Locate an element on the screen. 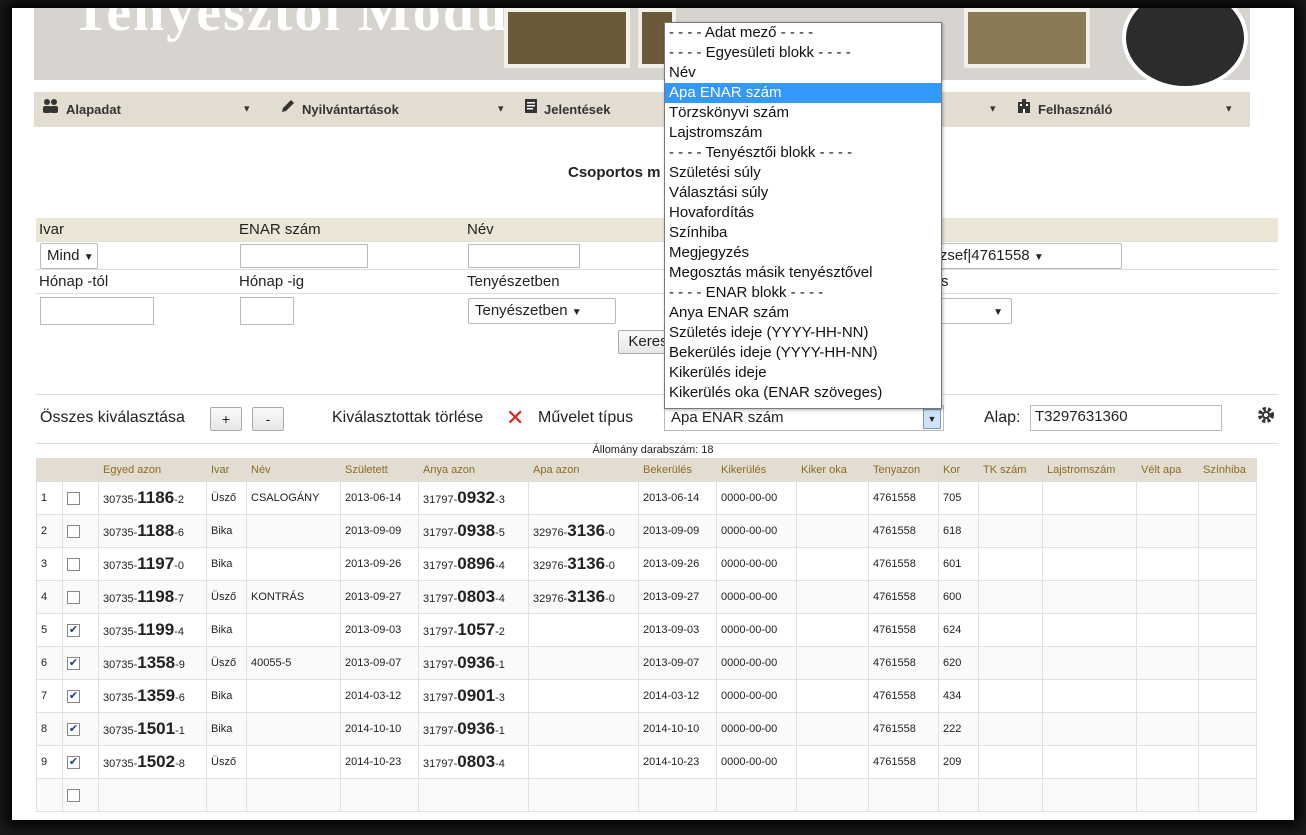 This screenshot has height=835, width=1306. tenyeszetben-value: Tenyészetben is located at coordinates (521, 310).